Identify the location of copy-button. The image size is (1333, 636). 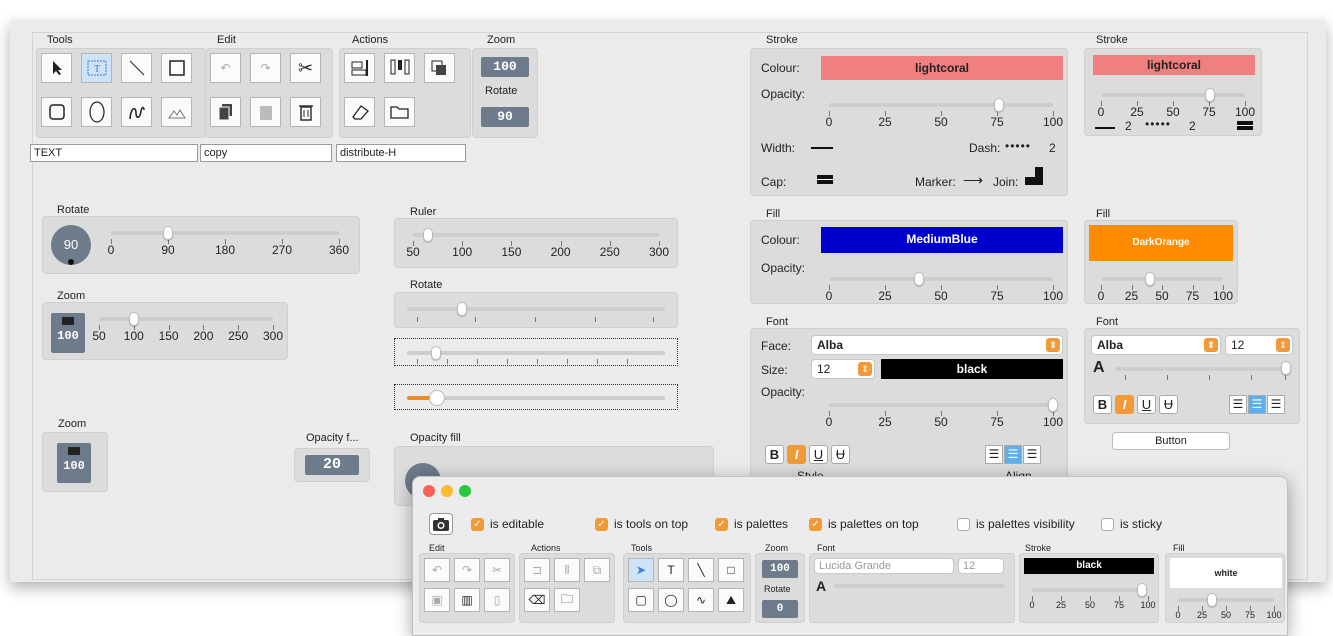
(225, 112).